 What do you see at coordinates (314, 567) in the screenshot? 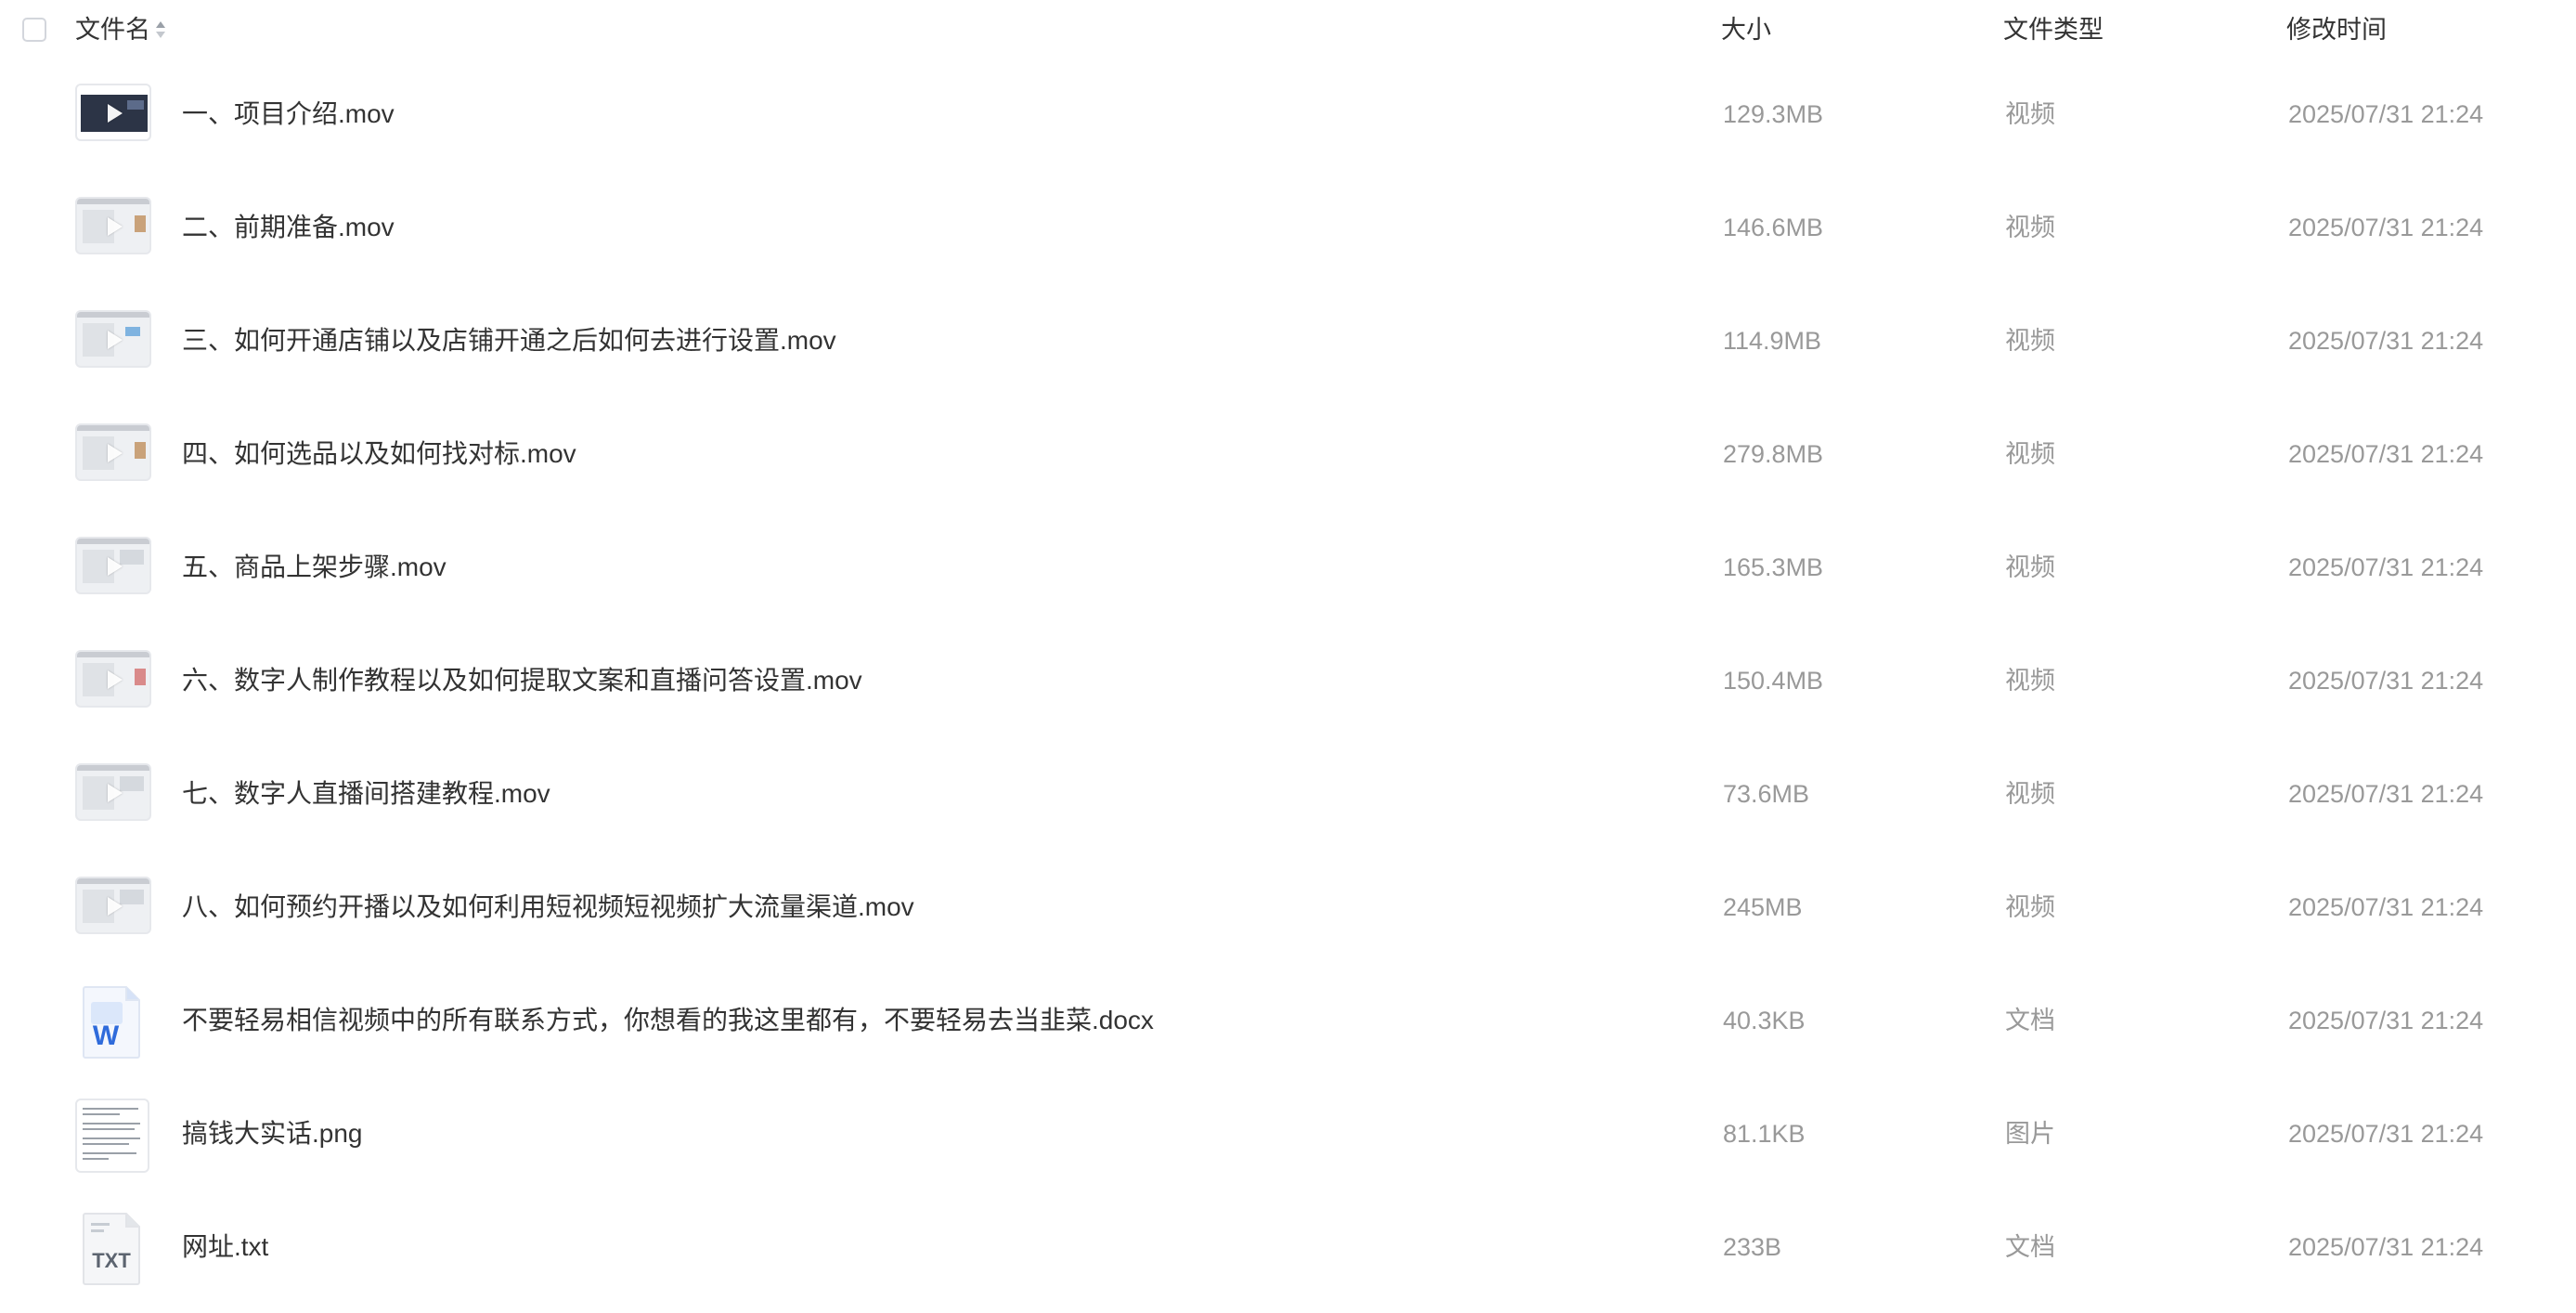
I see `file-name: 五、商品上架步骤.mov` at bounding box center [314, 567].